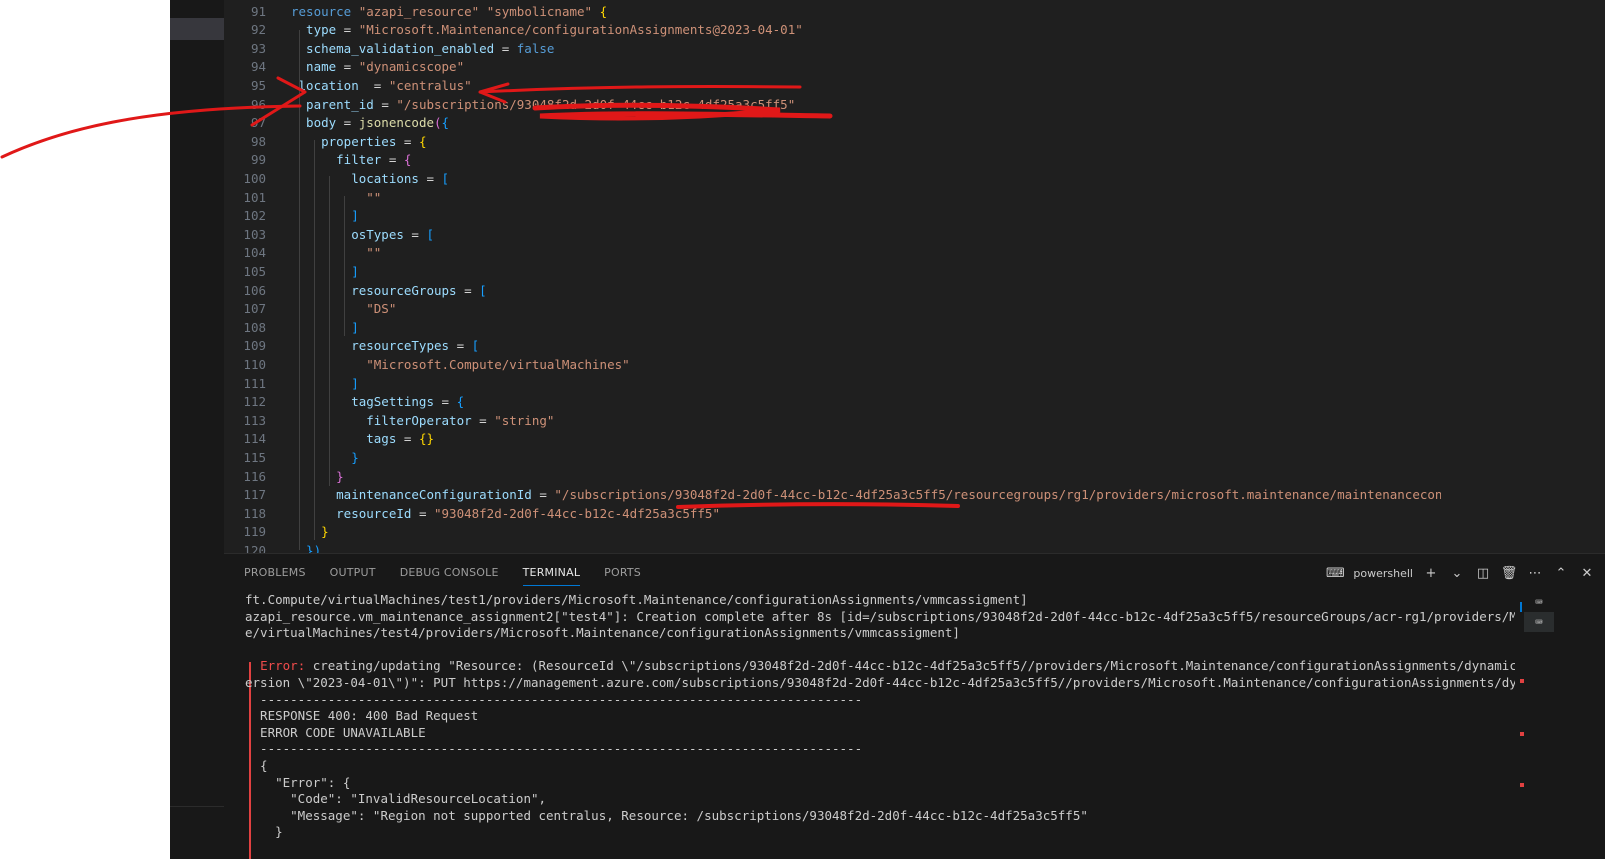 Image resolution: width=1605 pixels, height=859 pixels. Describe the element at coordinates (411, 495) in the screenshot. I see `code-token: maintenanceConfigurationId` at that location.